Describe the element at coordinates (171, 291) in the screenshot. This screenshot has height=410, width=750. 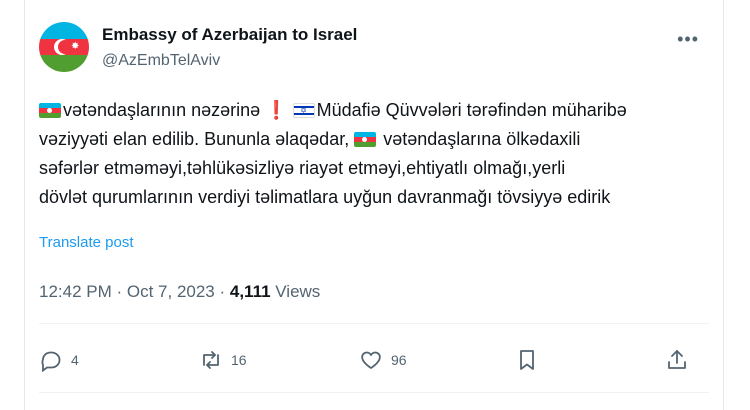
I see `tweet-date: Oct 7, 2023` at that location.